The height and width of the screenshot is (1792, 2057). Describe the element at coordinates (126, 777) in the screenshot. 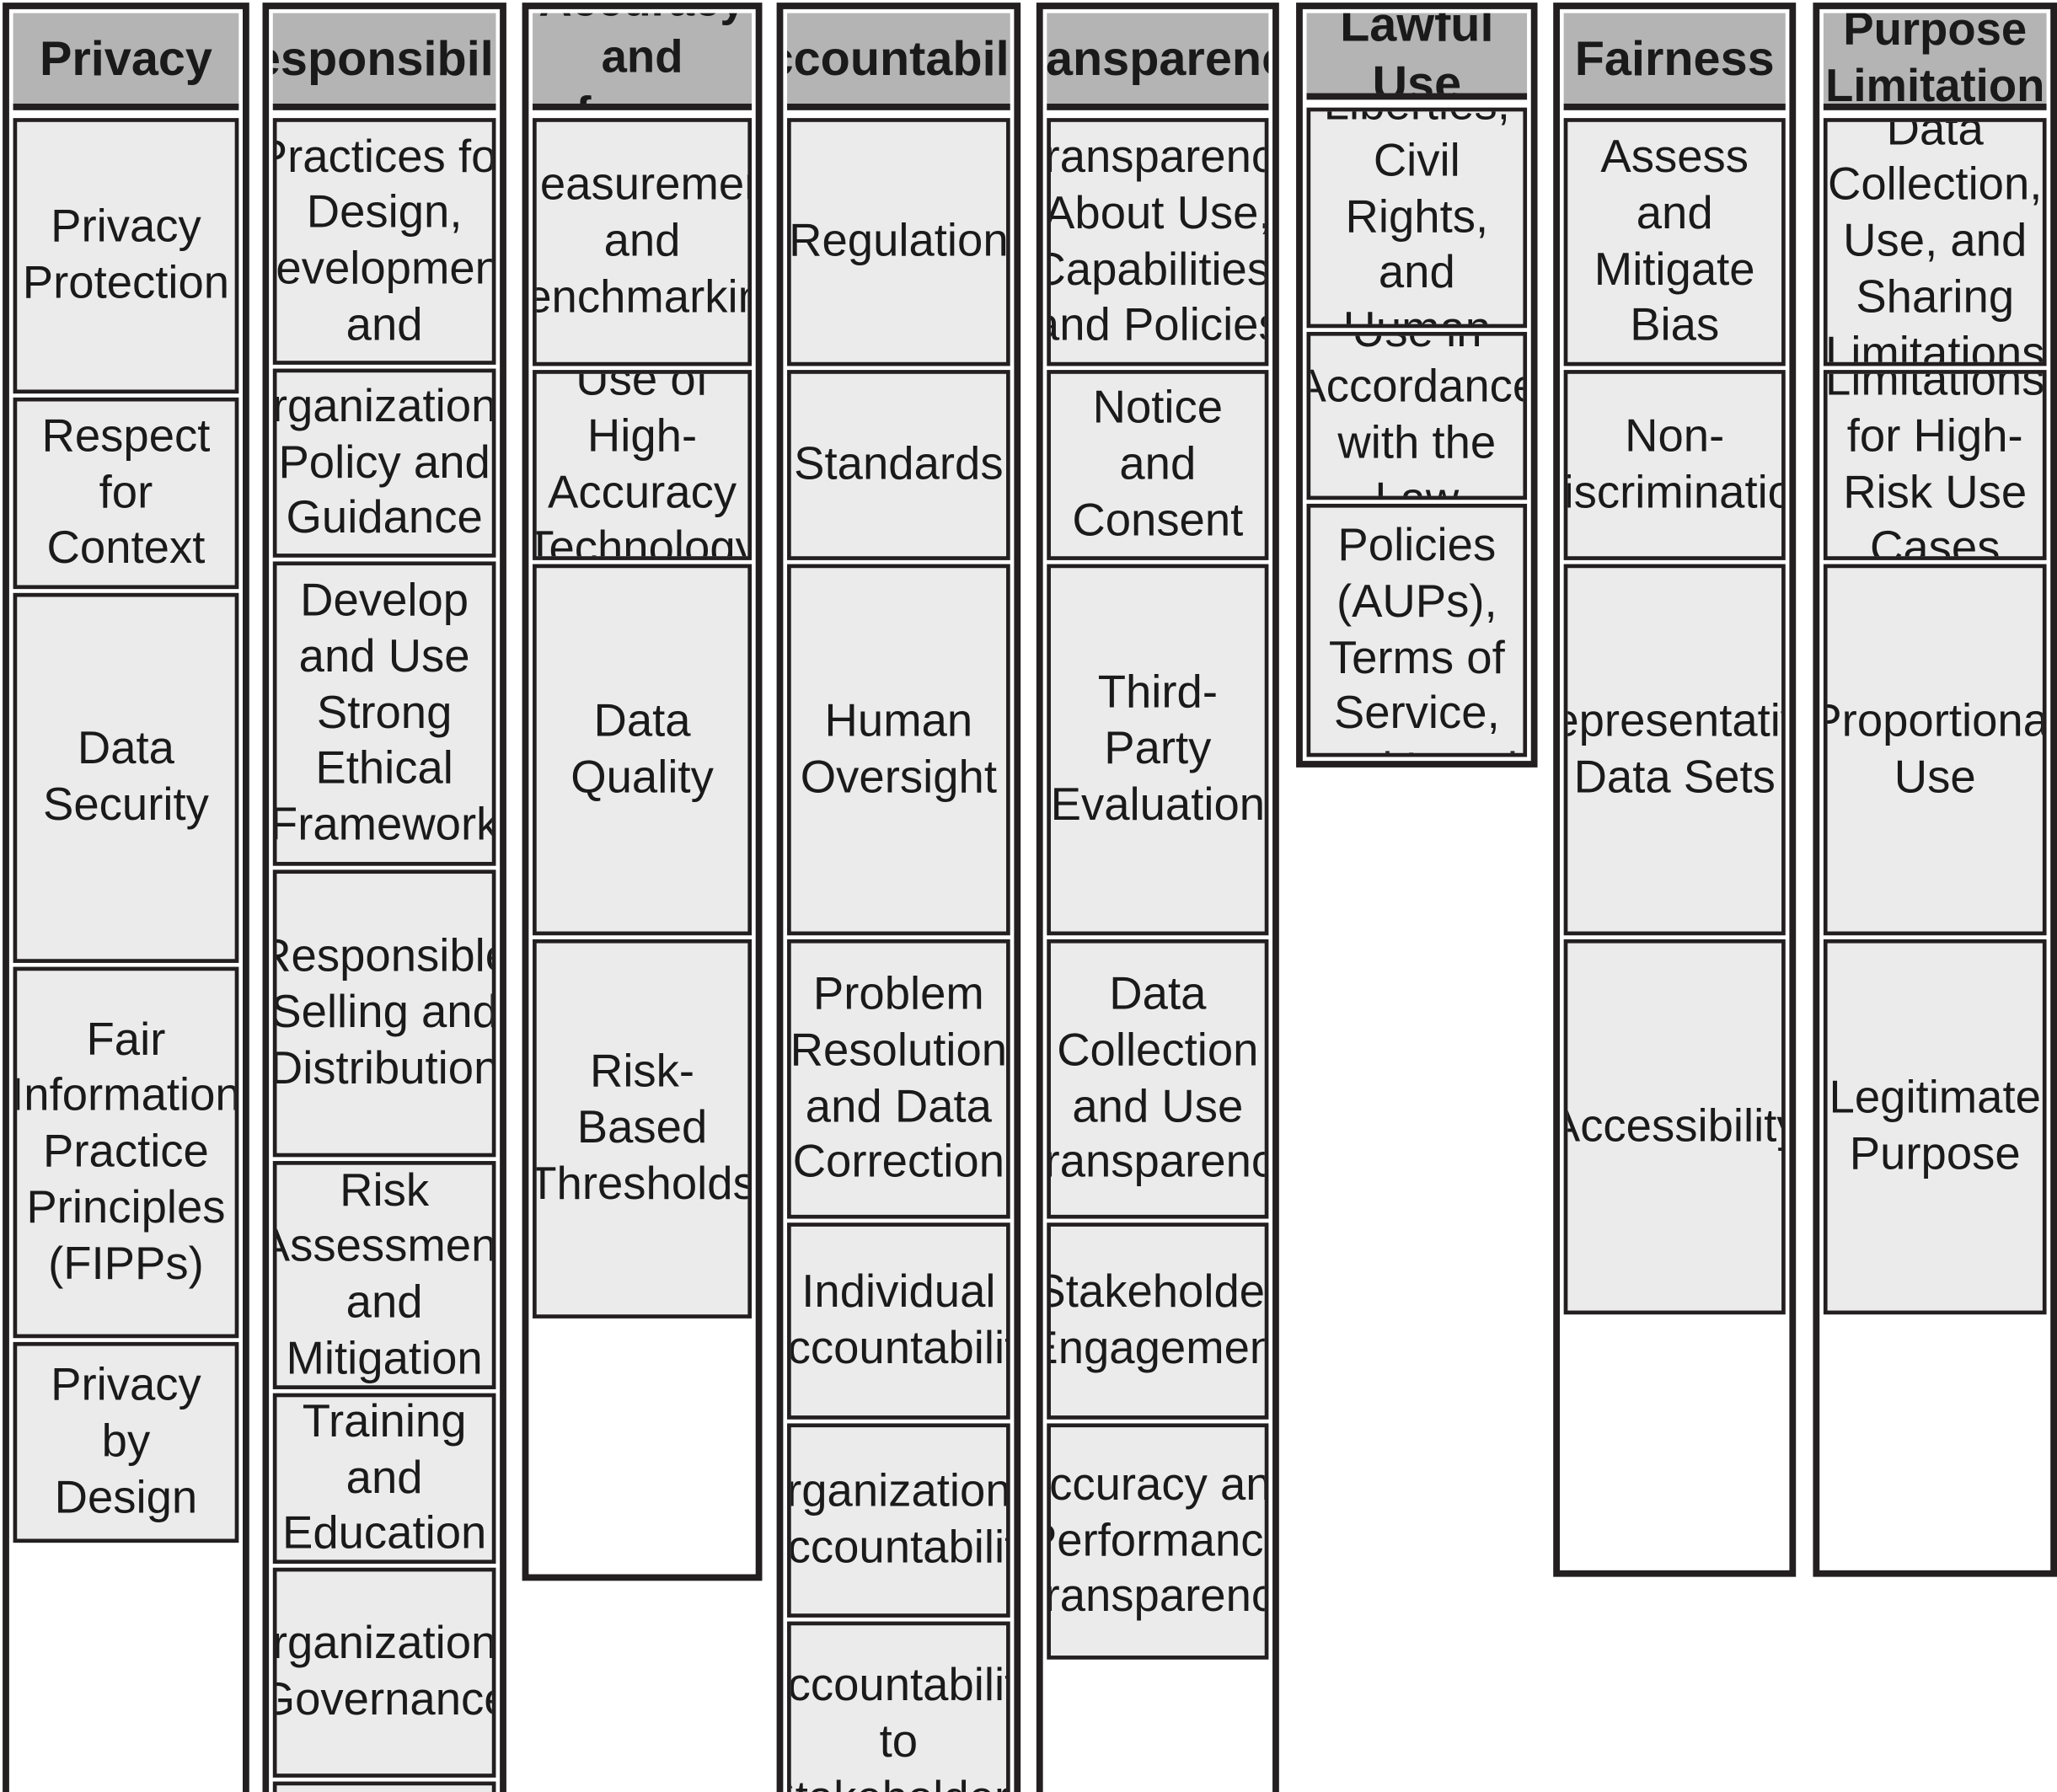

I see `subcategory-item: Data Security` at that location.